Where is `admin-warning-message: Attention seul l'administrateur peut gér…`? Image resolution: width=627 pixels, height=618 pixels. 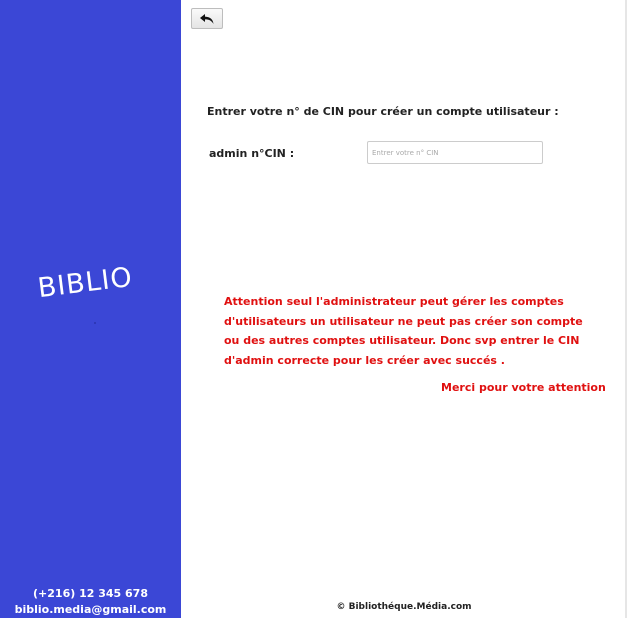
admin-warning-message: Attention seul l'administrateur peut gér… is located at coordinates (403, 331).